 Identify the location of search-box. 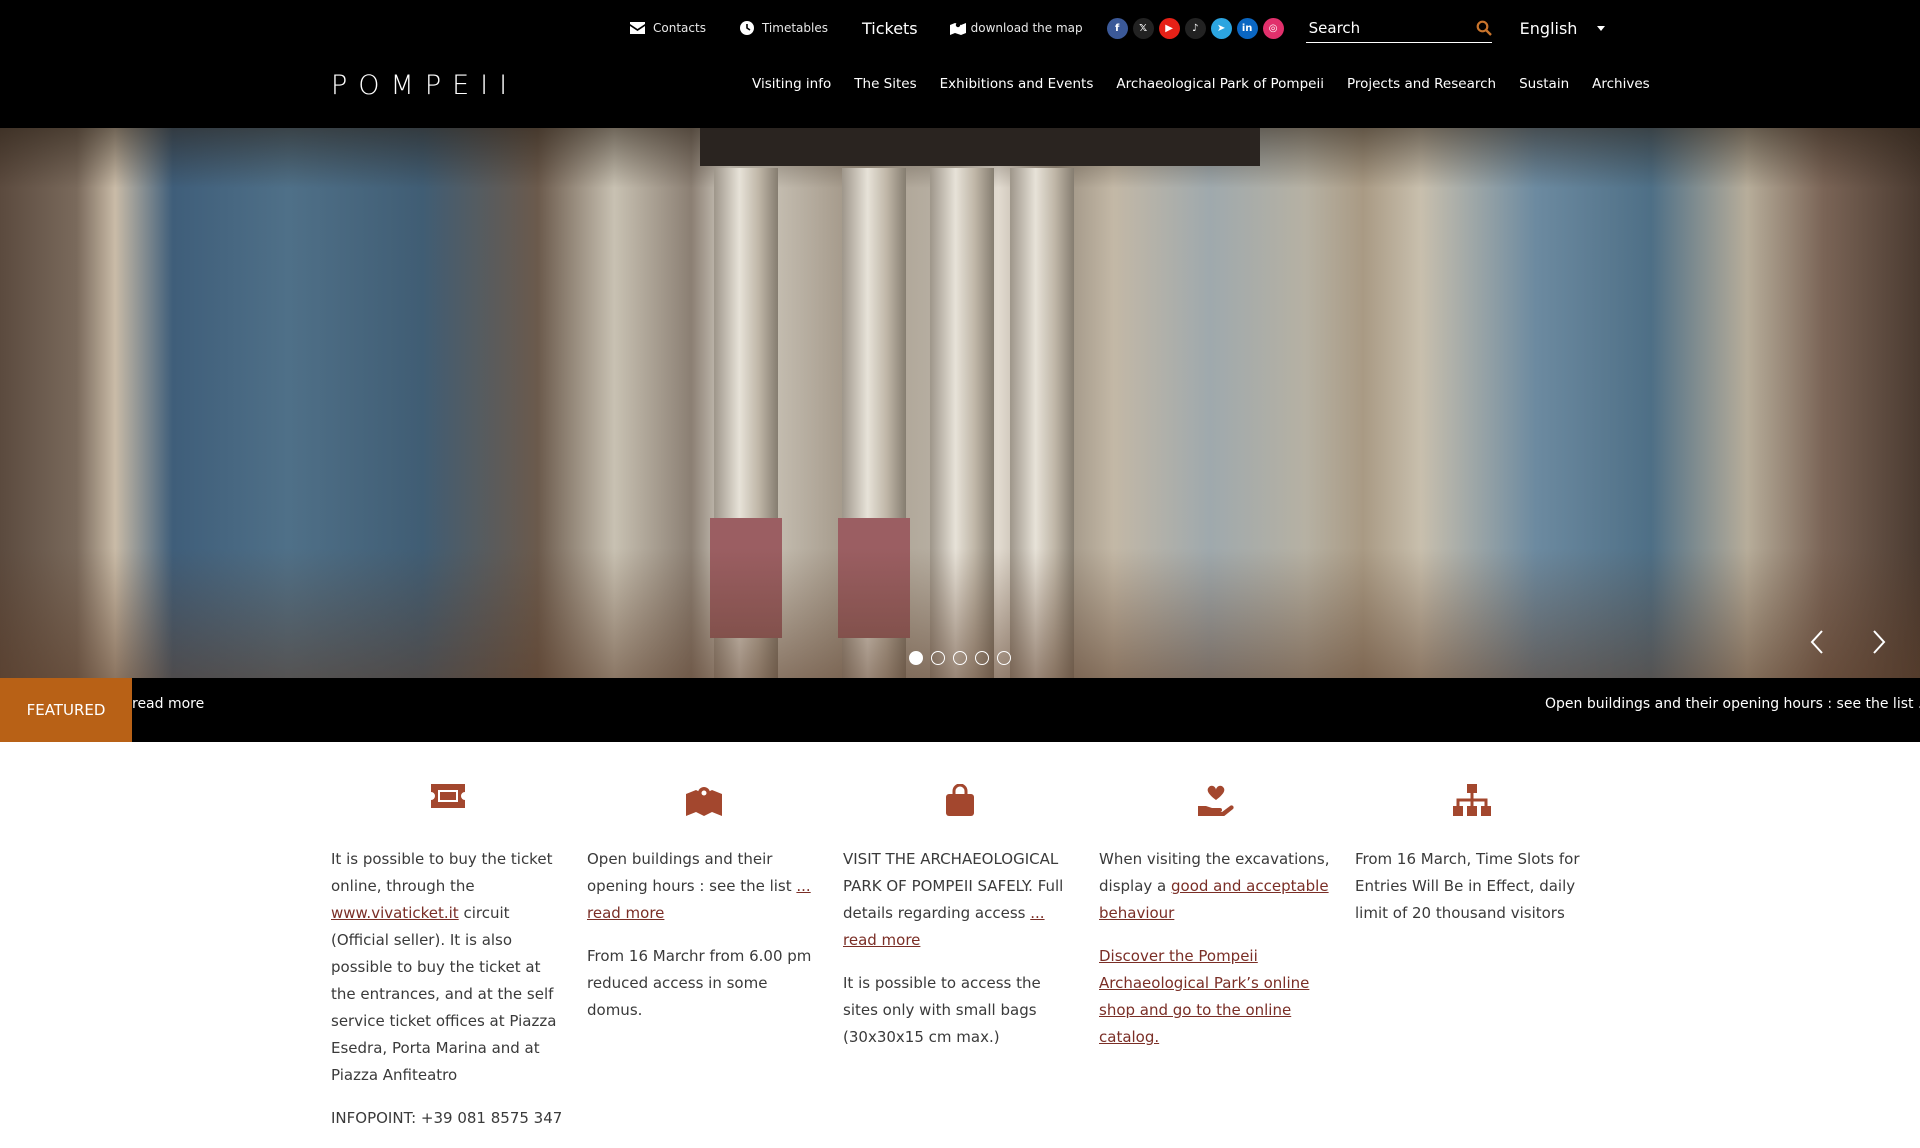
(1398, 28).